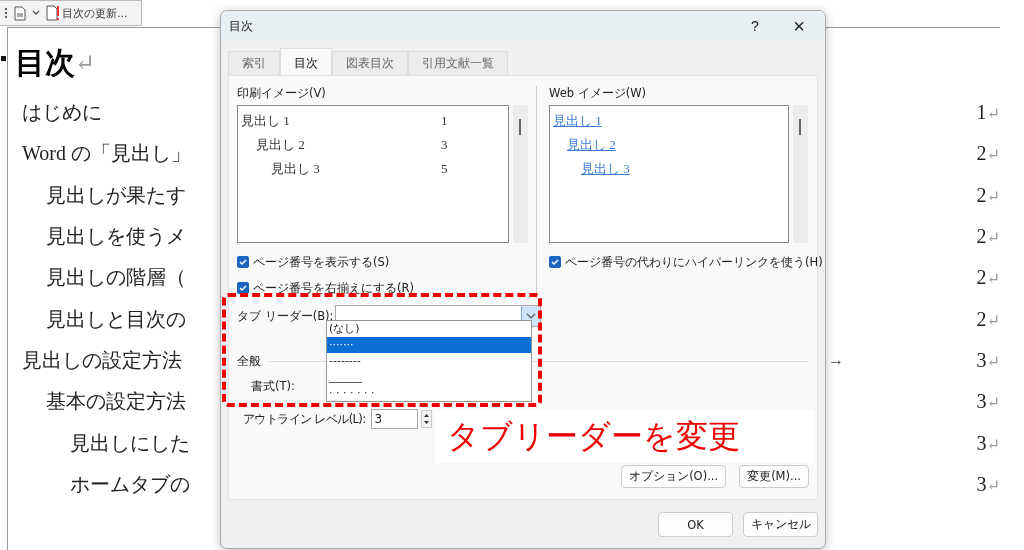 Image resolution: width=1024 pixels, height=550 pixels. Describe the element at coordinates (444, 145) in the screenshot. I see `preview-page-number: 3` at that location.